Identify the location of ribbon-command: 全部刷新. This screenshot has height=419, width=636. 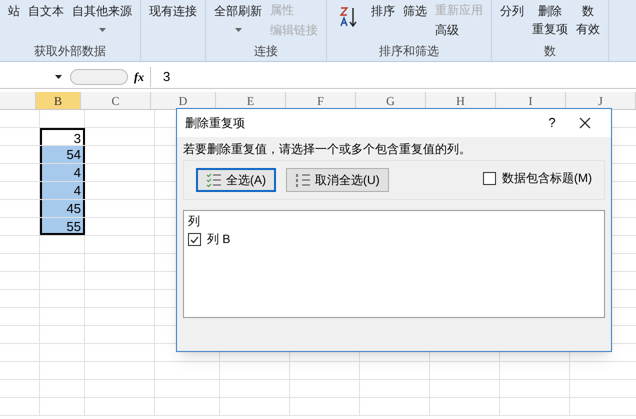
(238, 11).